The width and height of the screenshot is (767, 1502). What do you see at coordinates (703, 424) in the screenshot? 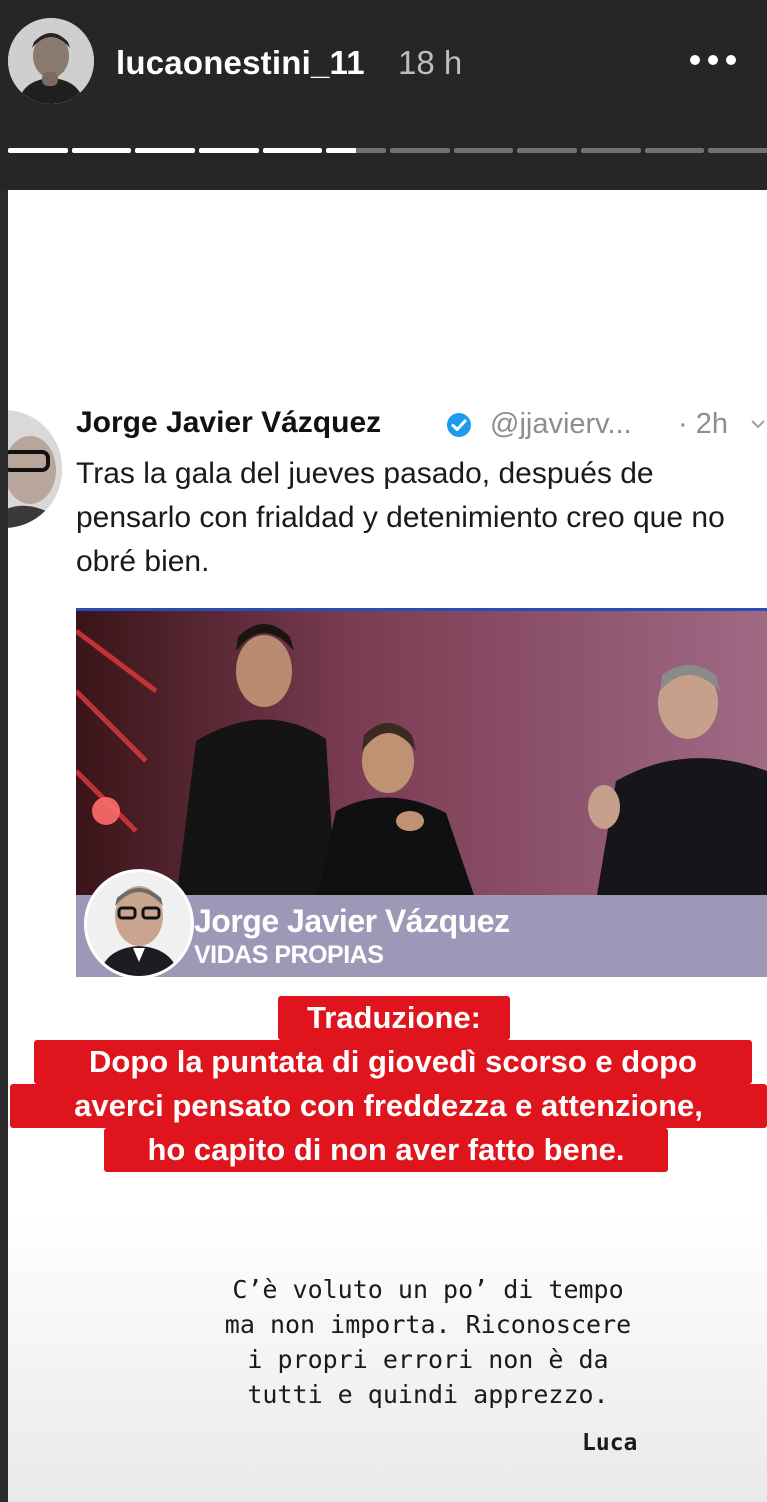
I see `tweet-time: · 2h` at bounding box center [703, 424].